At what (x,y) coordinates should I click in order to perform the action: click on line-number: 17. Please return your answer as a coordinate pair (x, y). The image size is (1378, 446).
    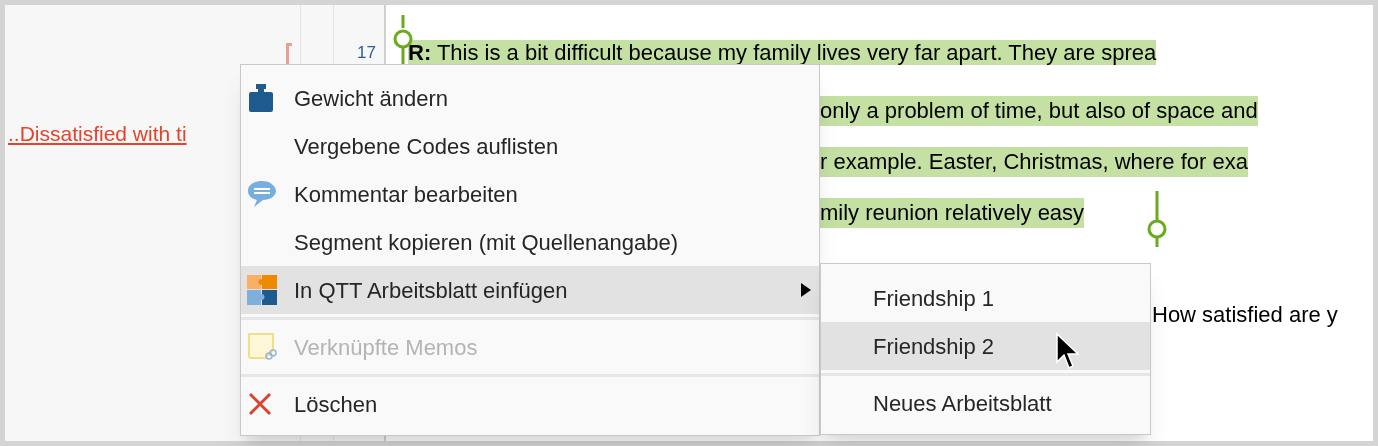
    Looking at the image, I should click on (366, 53).